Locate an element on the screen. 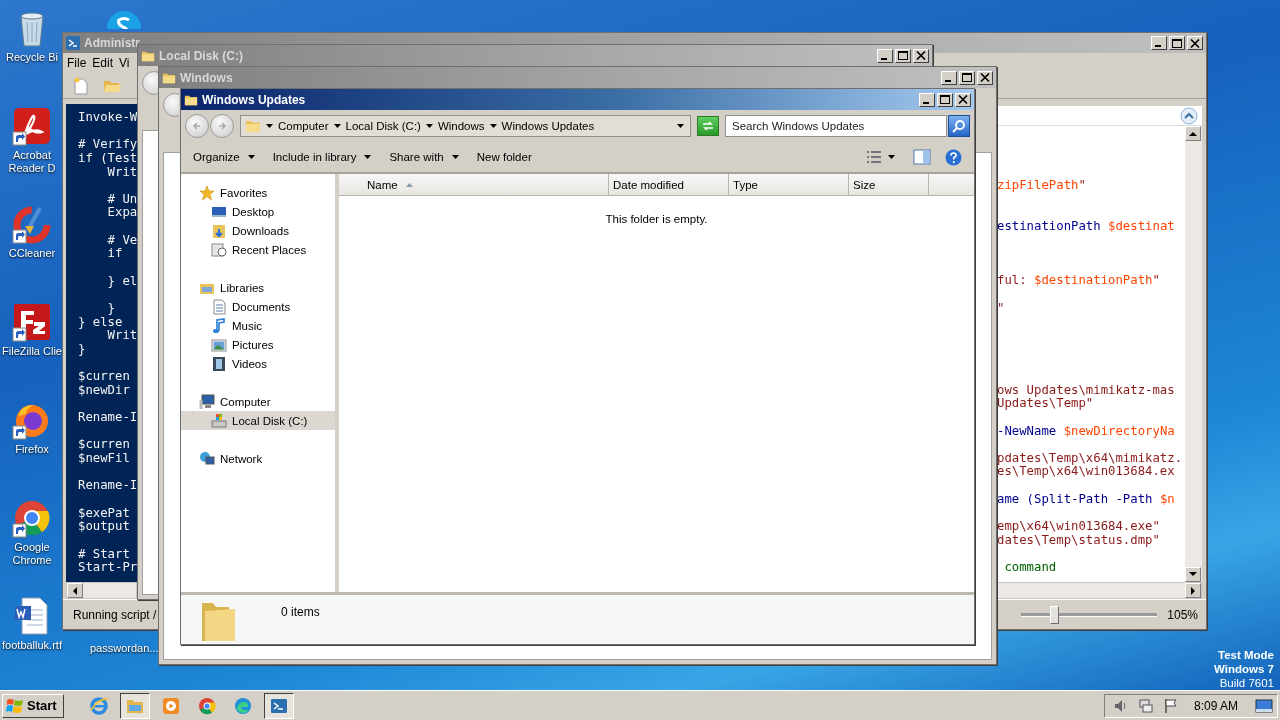  code-line: $newFil is located at coordinates (104, 459).